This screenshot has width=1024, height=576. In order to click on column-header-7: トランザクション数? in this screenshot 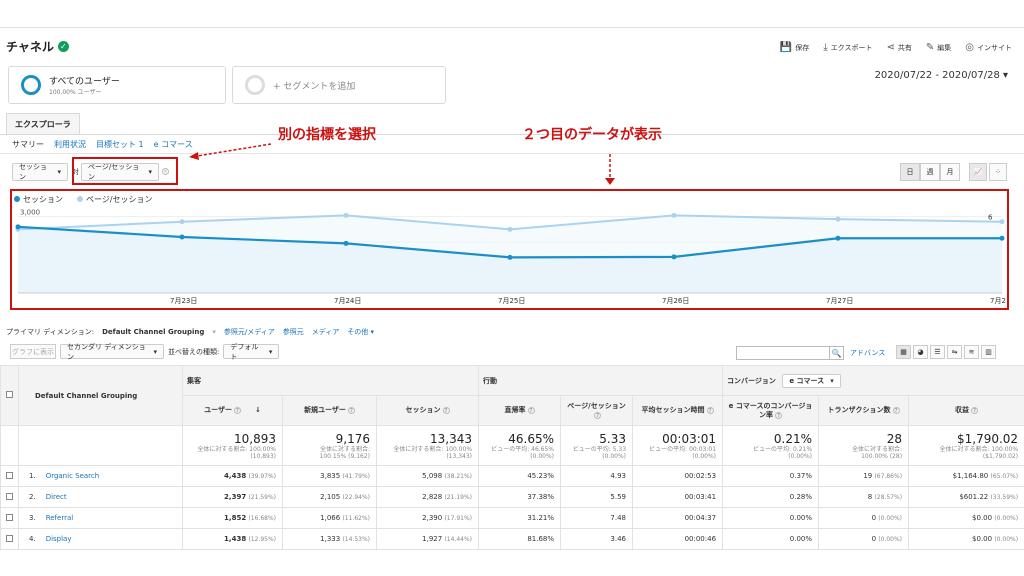, I will do `click(864, 410)`.